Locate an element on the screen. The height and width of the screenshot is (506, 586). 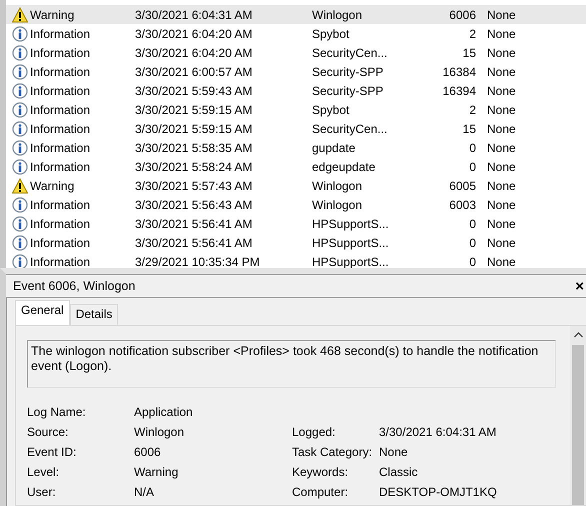
event-row: Information 3/30/2021 6:00:57 AM Security-SPP 16384 None is located at coordinates (296, 71).